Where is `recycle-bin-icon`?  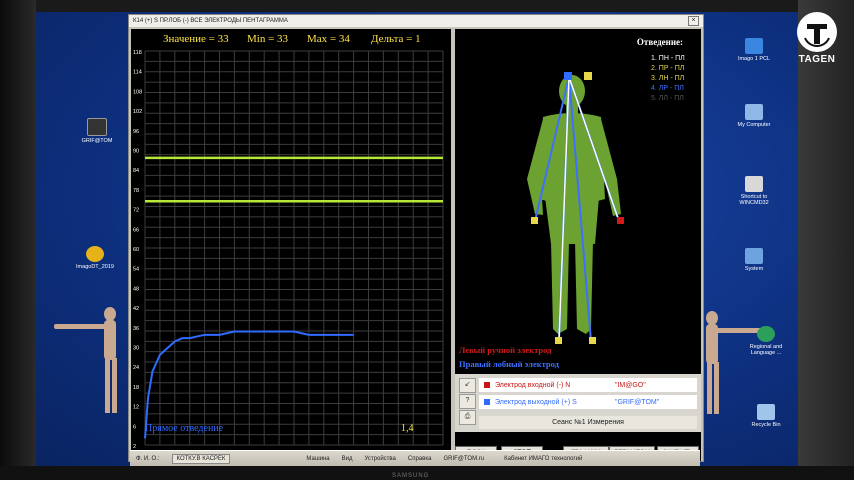 recycle-bin-icon is located at coordinates (766, 412).